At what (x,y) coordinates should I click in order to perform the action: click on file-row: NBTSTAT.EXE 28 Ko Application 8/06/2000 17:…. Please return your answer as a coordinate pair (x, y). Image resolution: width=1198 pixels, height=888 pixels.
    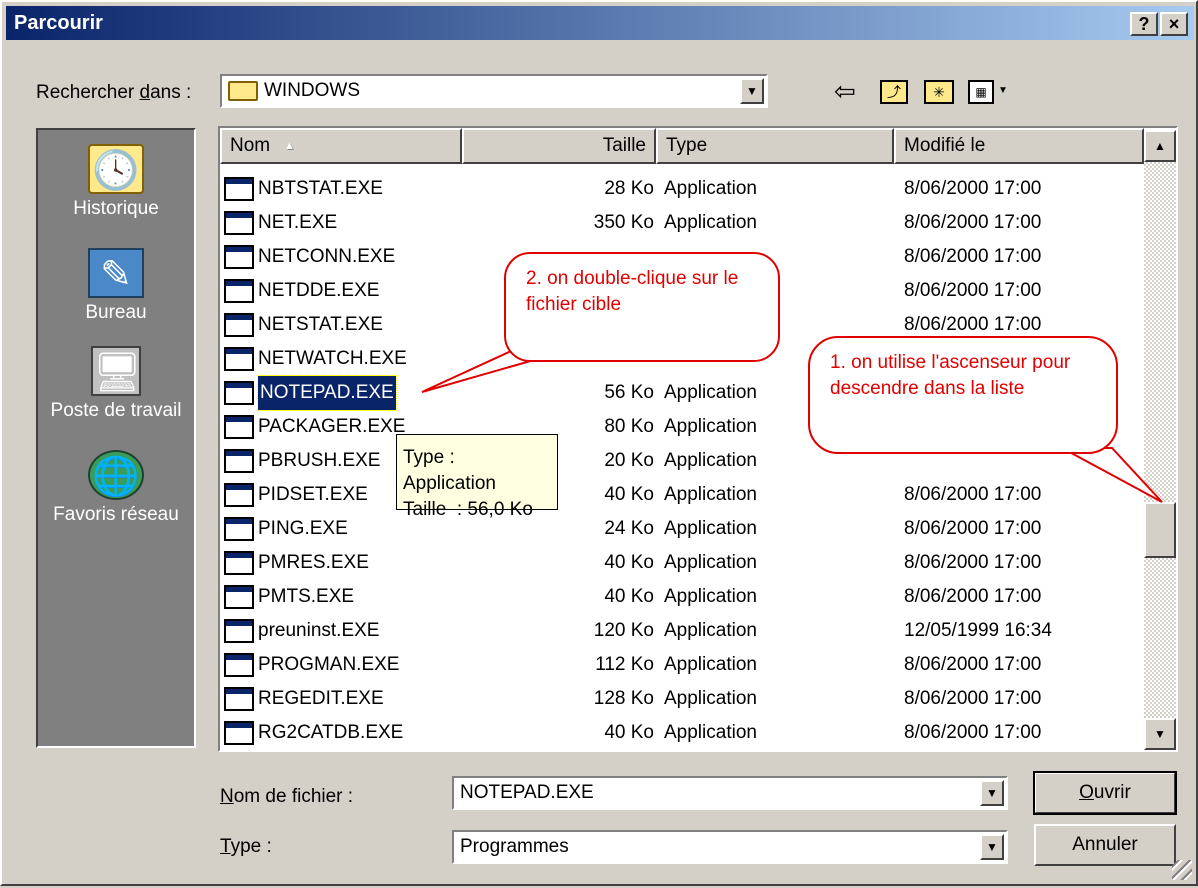
    Looking at the image, I should click on (682, 189).